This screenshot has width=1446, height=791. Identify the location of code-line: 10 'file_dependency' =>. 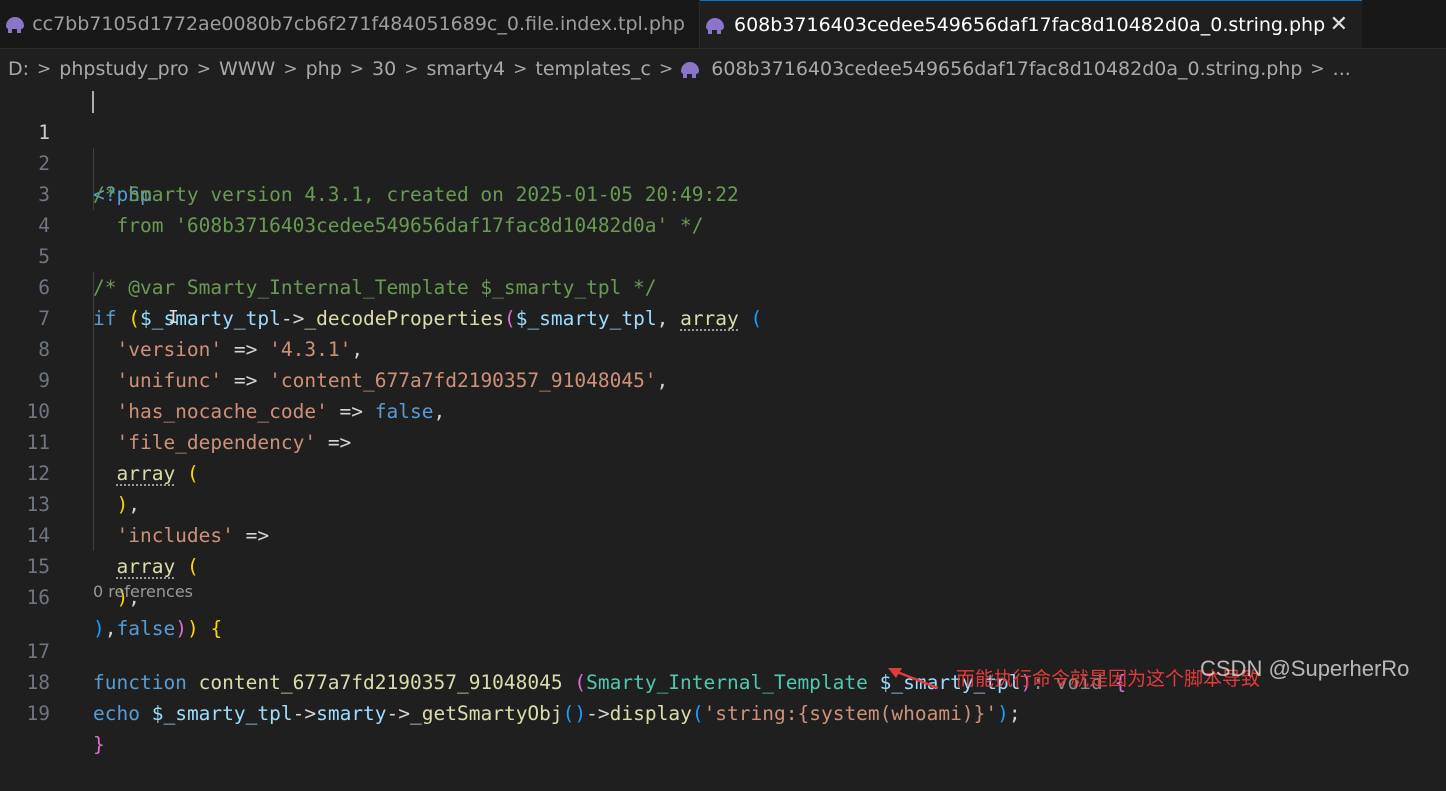
(723, 409).